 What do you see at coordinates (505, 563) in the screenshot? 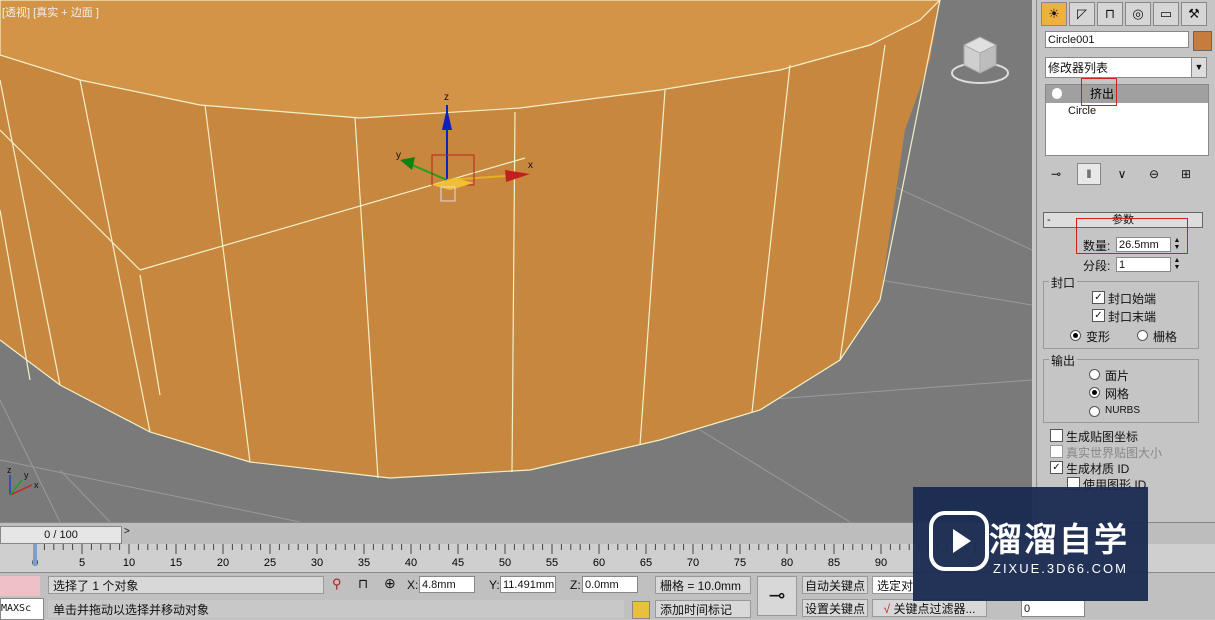
I see `ruler-tick-label: 50` at bounding box center [505, 563].